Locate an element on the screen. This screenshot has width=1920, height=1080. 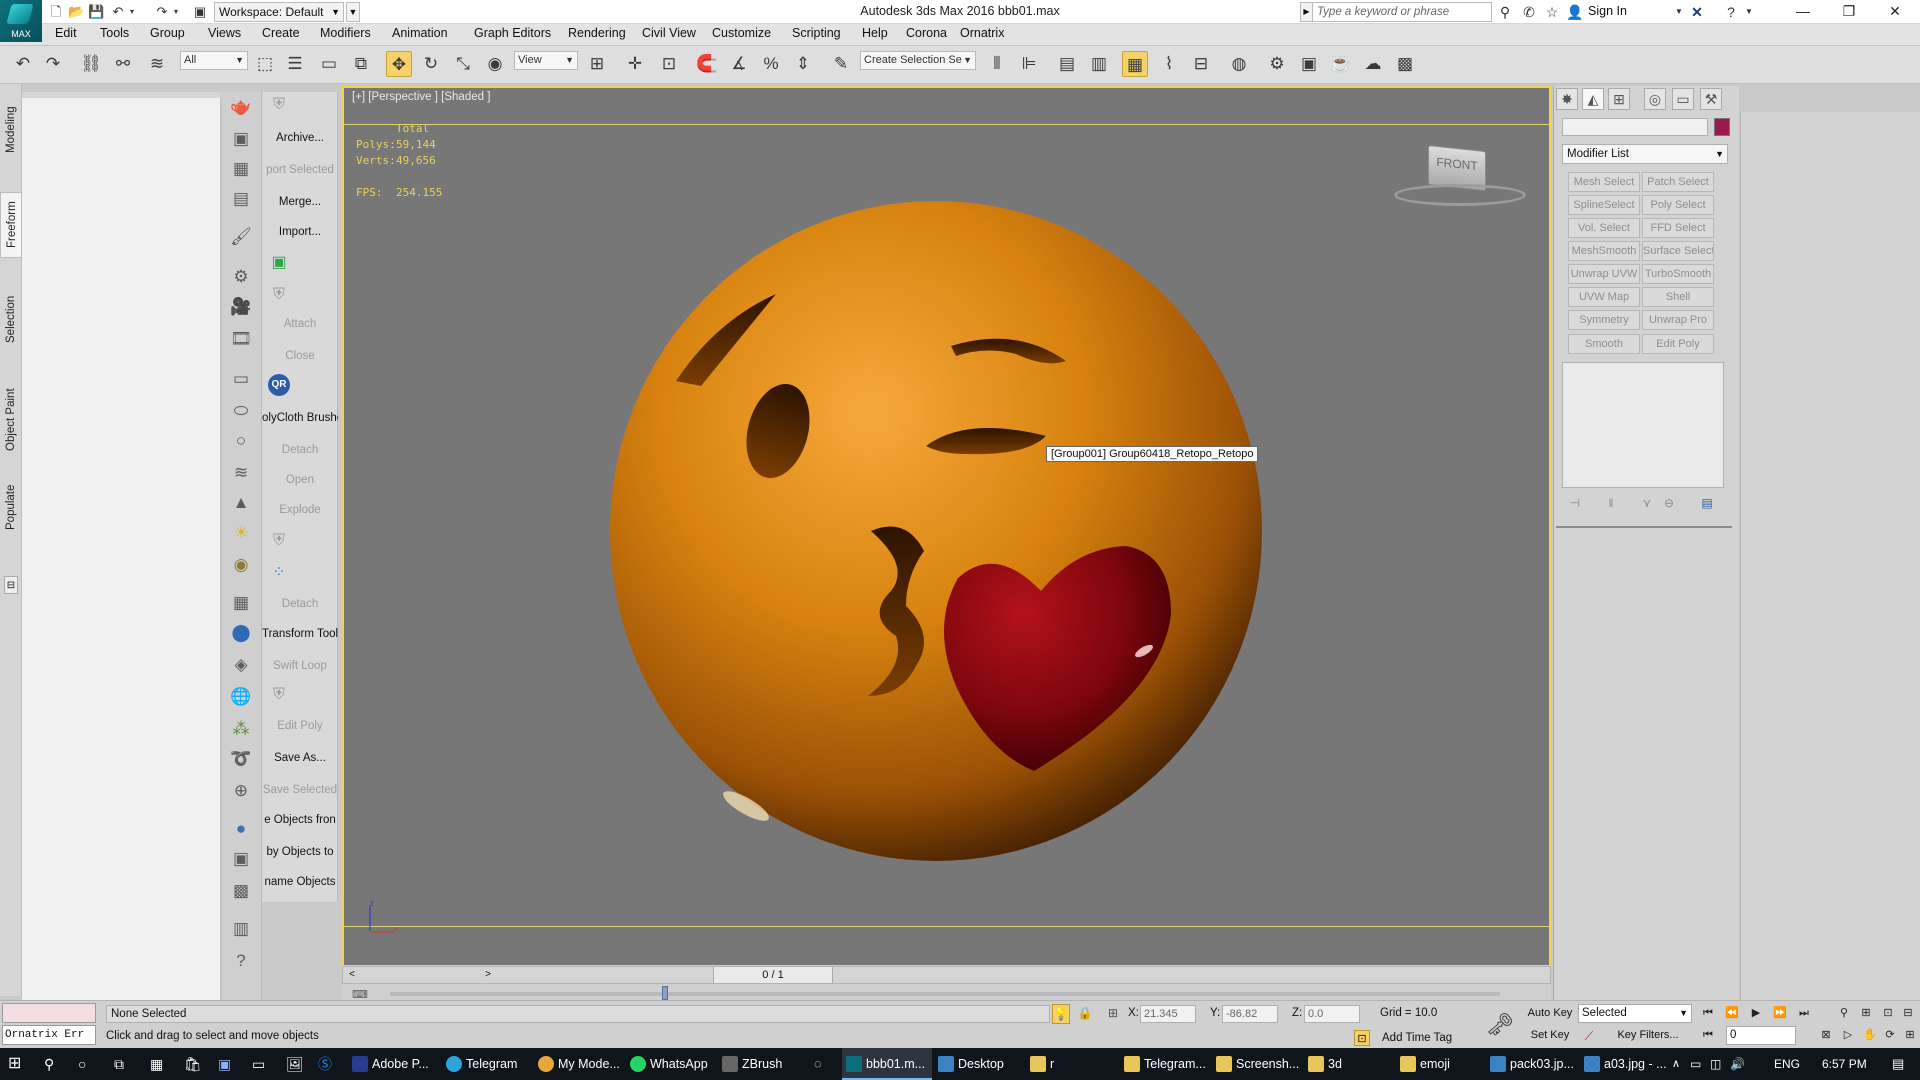
attach-button: Attach is located at coordinates (300, 324).